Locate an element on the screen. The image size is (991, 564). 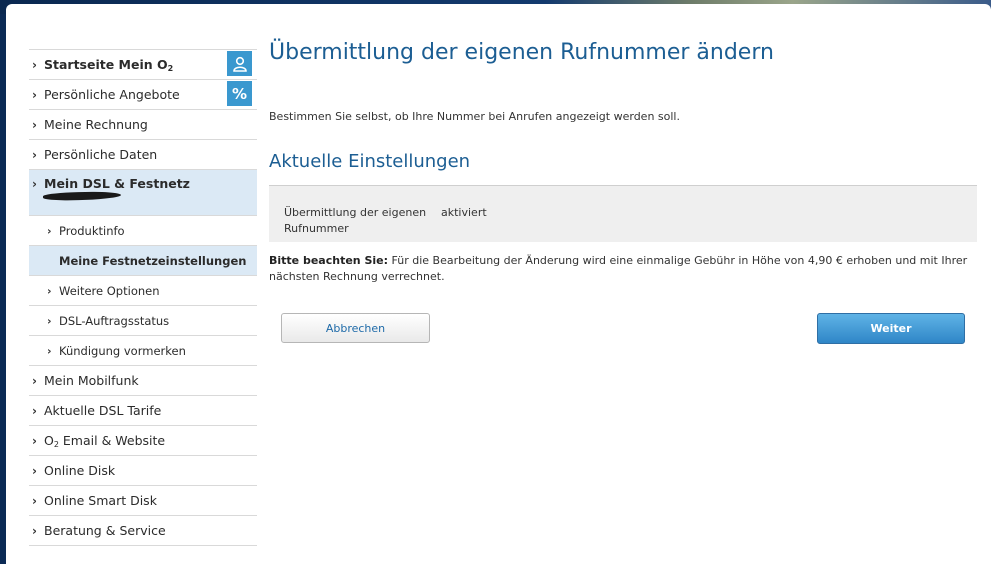
sidebar-subitem-kuendigung: › Kündigung vormerken is located at coordinates (143, 351).